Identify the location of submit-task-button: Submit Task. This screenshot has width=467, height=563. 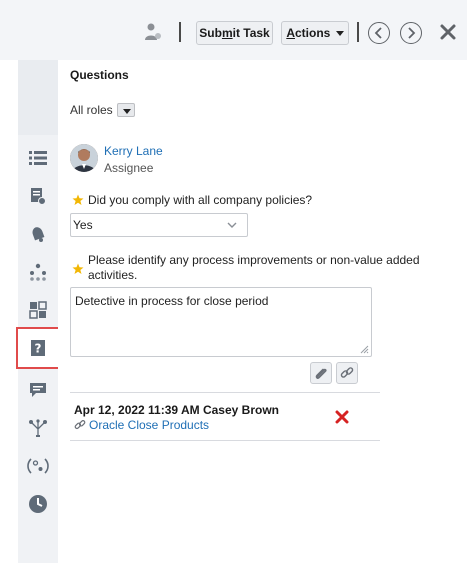
(234, 33).